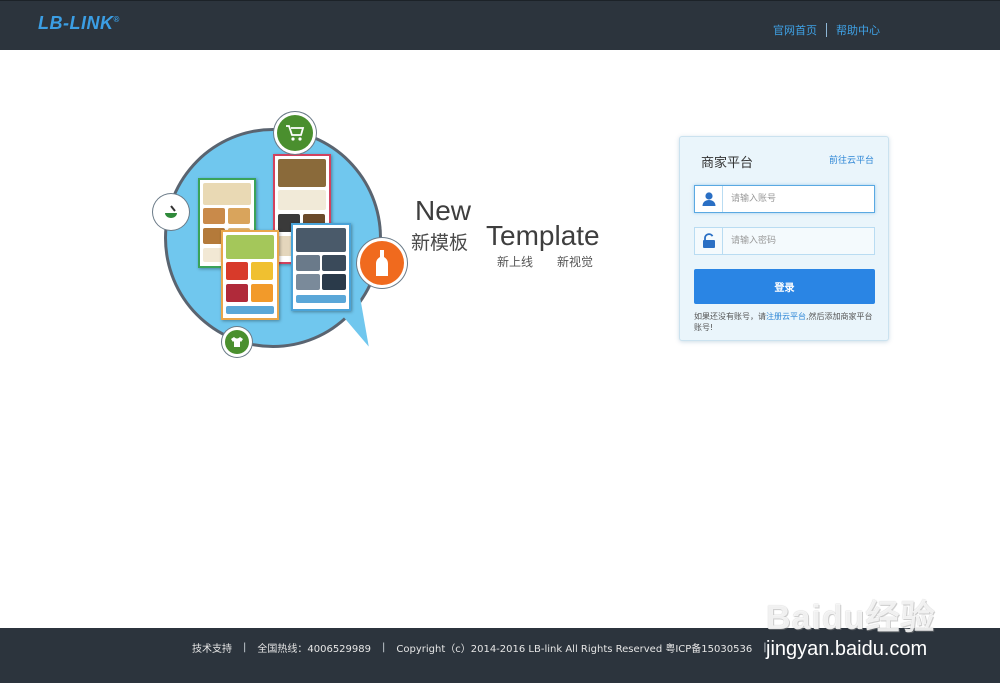  Describe the element at coordinates (543, 235) in the screenshot. I see `slogan-template-en: Template` at that location.